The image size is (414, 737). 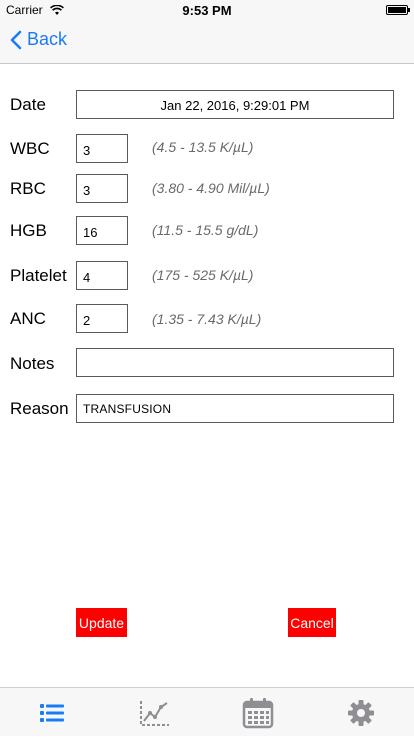 I want to click on cancel-button: Cancel, so click(x=312, y=622).